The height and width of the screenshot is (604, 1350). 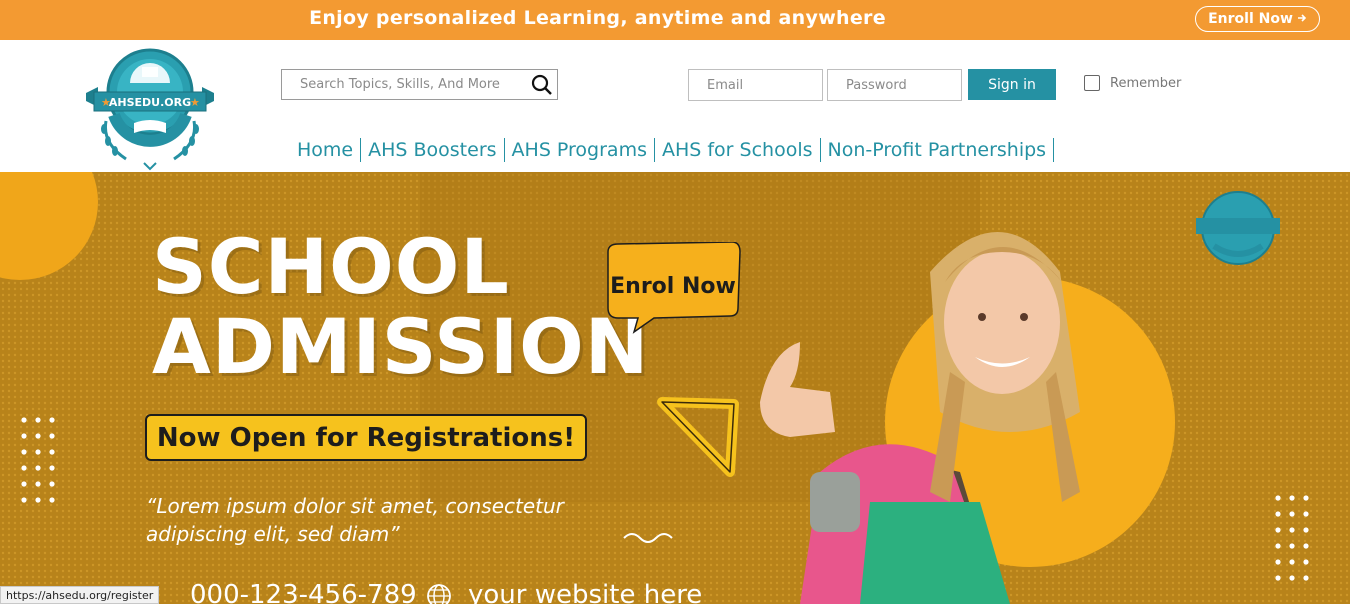 What do you see at coordinates (938, 150) in the screenshot?
I see `nav-item-non-profit-partnerships: Non-Profit Partnerships` at bounding box center [938, 150].